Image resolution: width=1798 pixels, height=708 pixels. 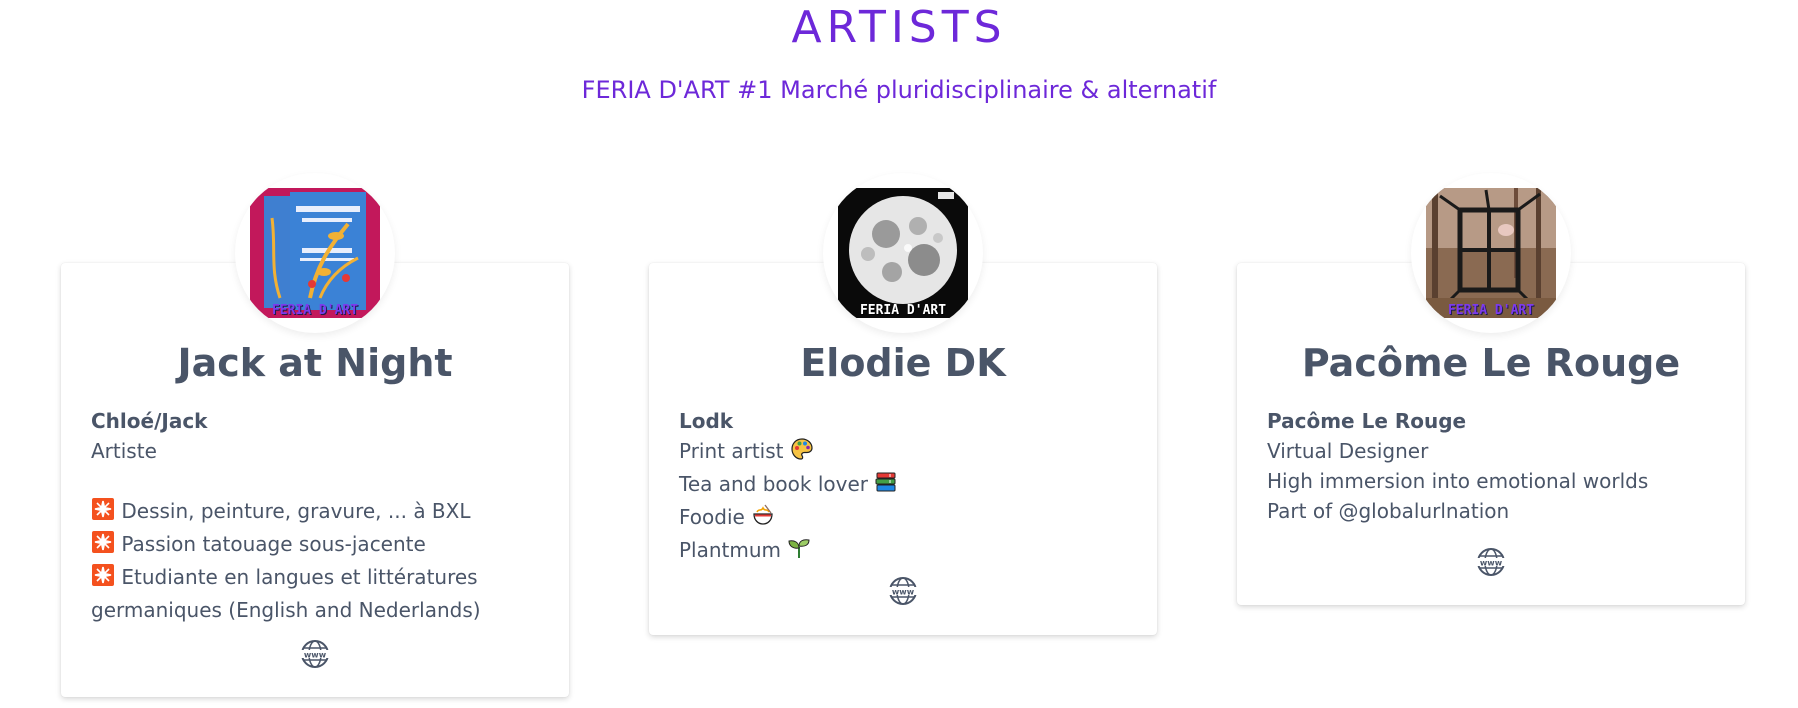 I want to click on bio-line: Foodie, so click(x=903, y=518).